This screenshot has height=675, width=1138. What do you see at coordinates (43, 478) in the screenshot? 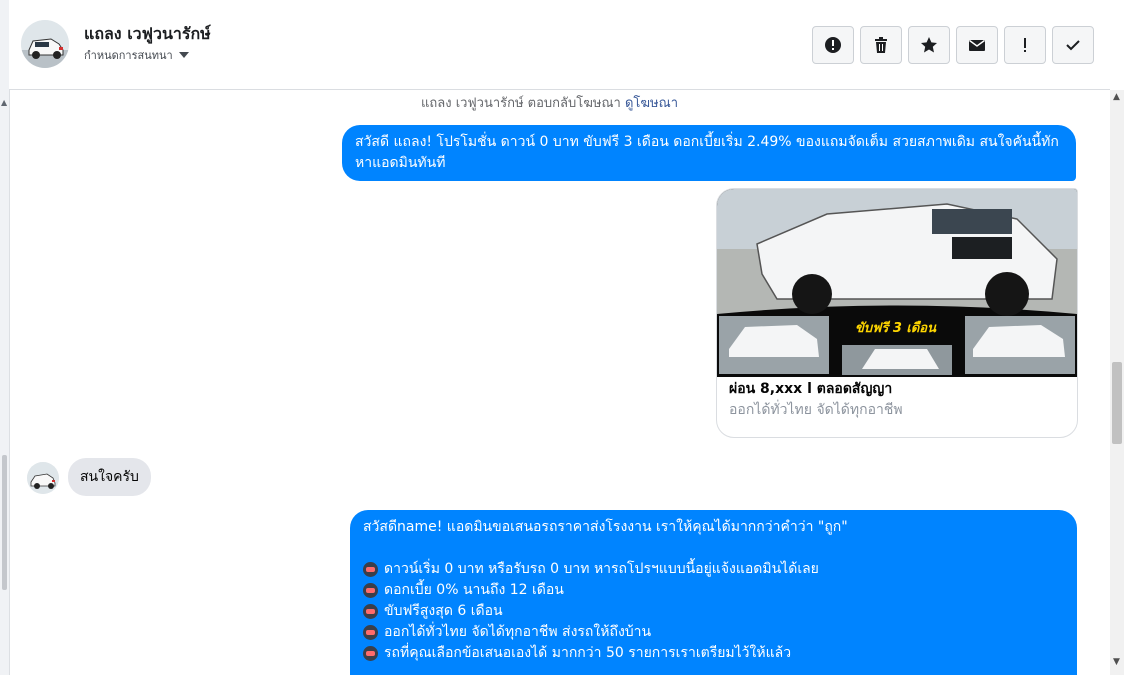
I see `contact-avatar-small` at bounding box center [43, 478].